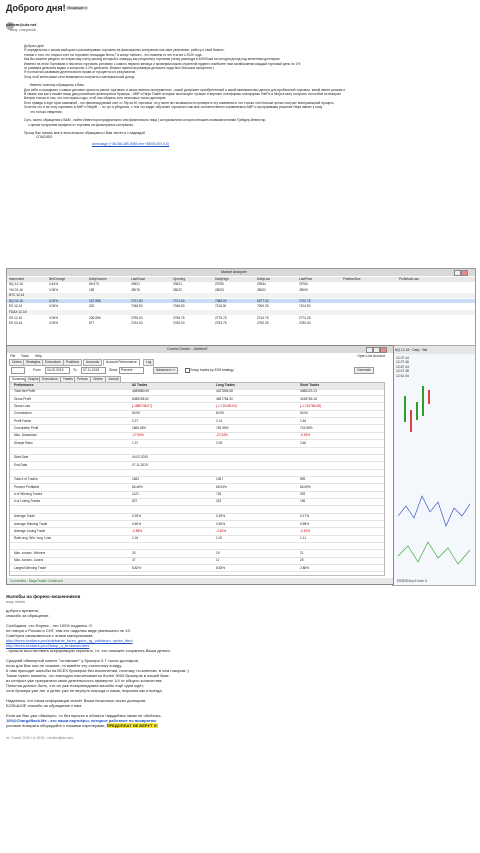 Image resolution: width=480 pixels, height=853 pixels. Describe the element at coordinates (137, 530) in the screenshot. I see `performance-cell: -0.58%` at that location.